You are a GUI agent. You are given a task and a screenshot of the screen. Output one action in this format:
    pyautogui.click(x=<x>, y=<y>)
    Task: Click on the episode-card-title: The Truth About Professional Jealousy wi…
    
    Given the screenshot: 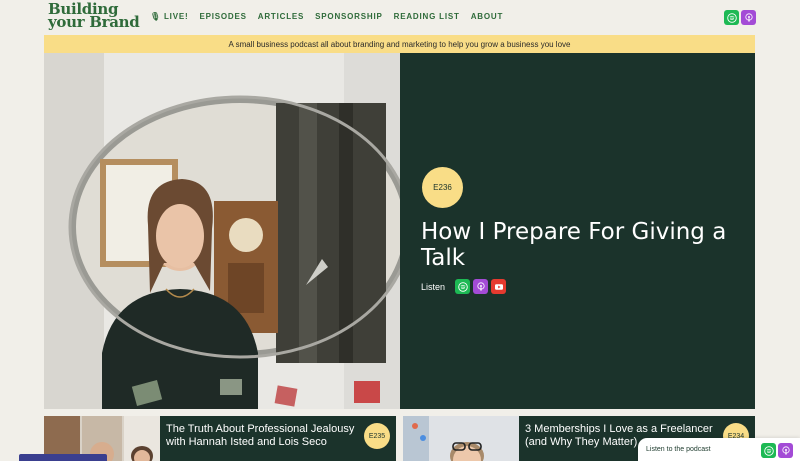 What is the action you would take?
    pyautogui.click(x=260, y=435)
    